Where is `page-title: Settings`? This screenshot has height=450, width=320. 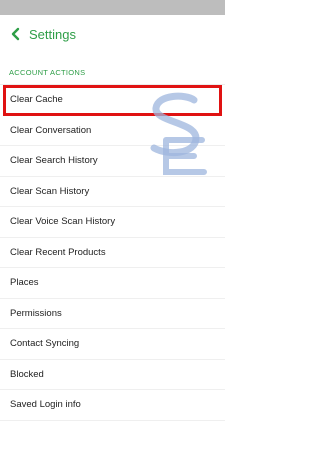
page-title: Settings is located at coordinates (52, 34).